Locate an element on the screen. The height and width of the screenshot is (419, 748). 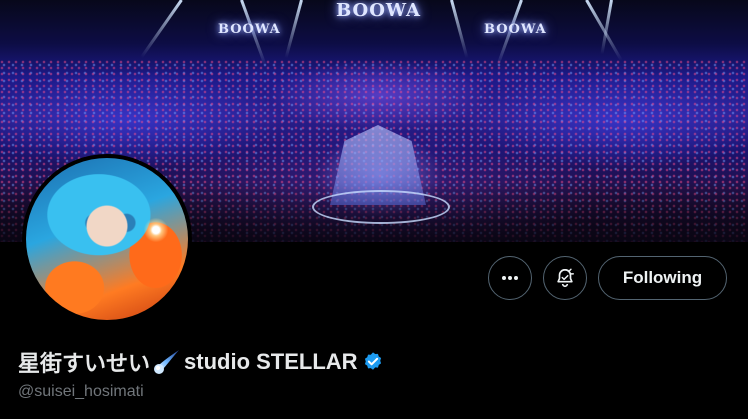
stage-sign-left: BOOWA is located at coordinates (249, 29).